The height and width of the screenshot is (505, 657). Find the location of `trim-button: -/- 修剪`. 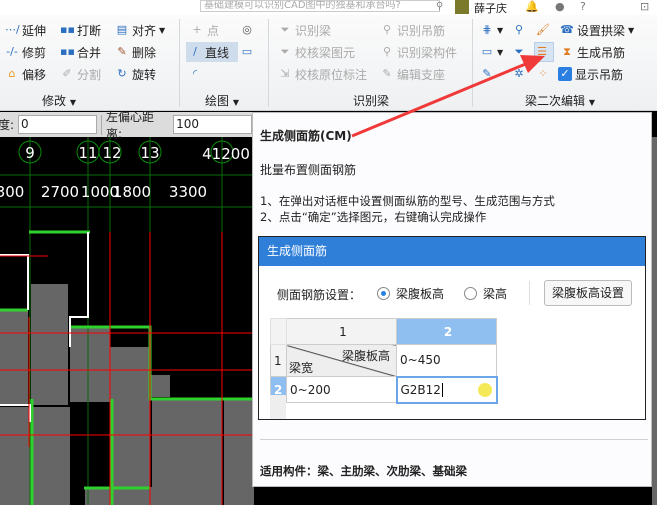

trim-button: -/- 修剪 is located at coordinates (25, 52).